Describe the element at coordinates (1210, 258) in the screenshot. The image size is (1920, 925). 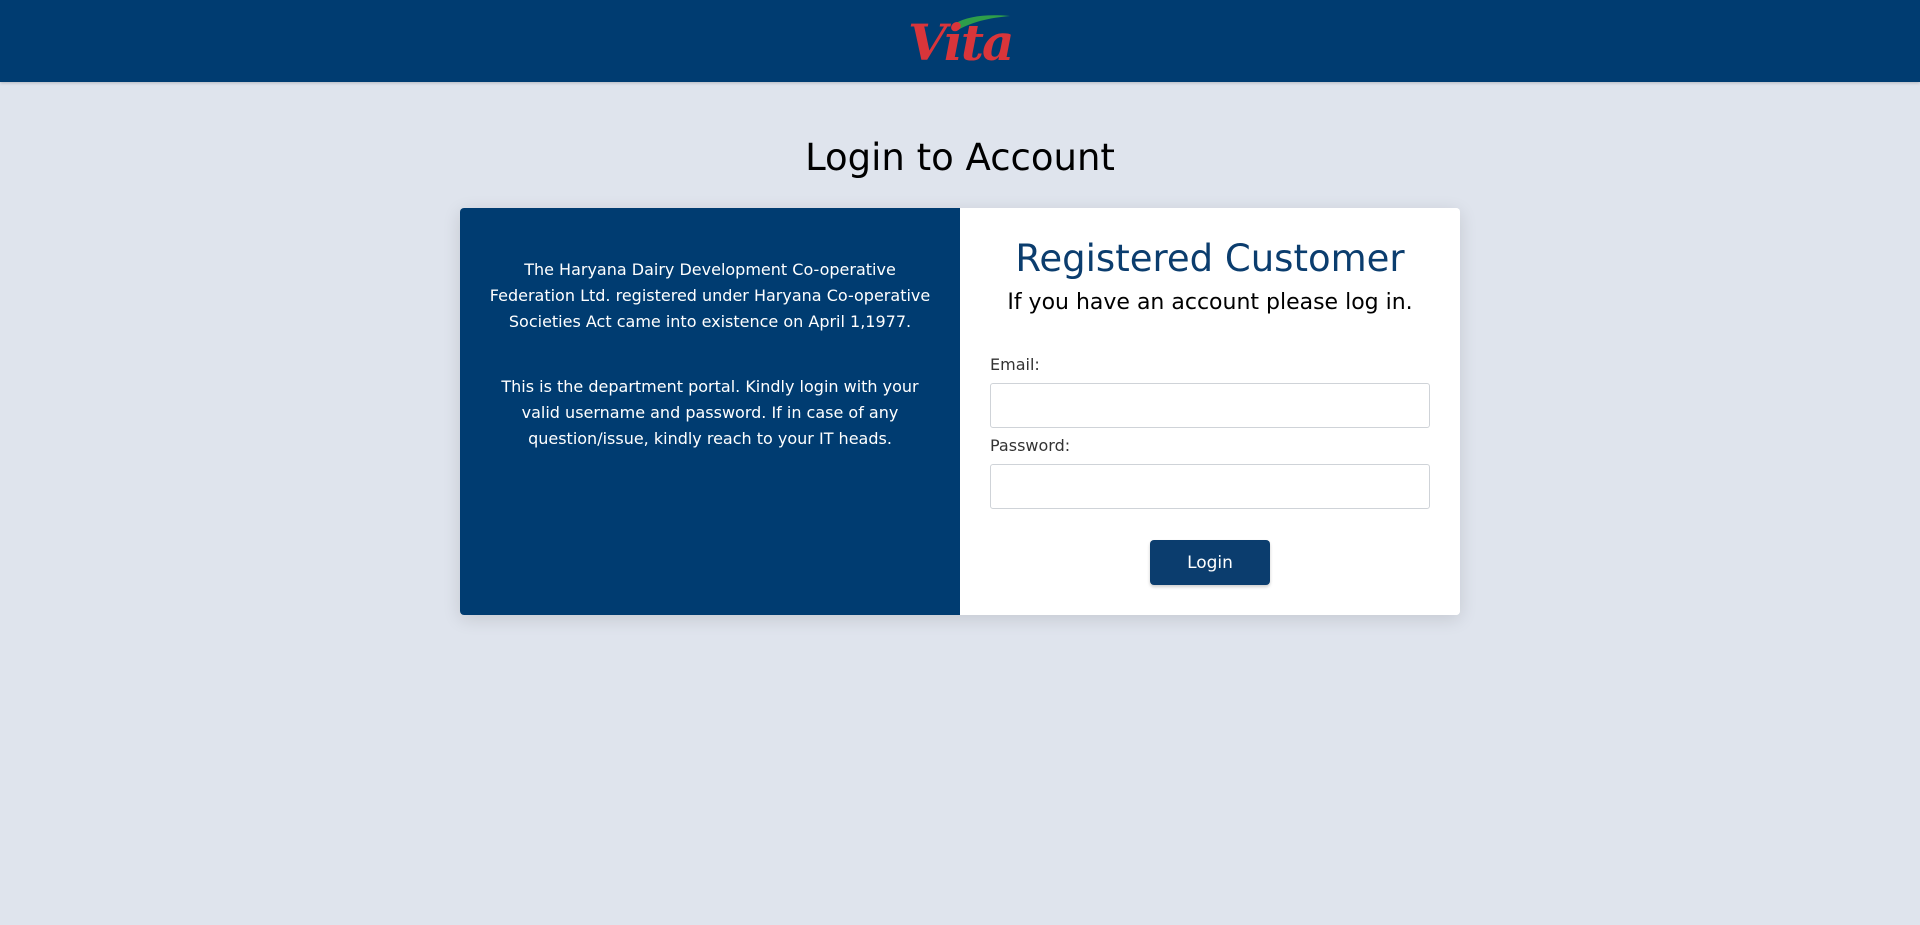
I see `login-heading: Registered Customer` at that location.